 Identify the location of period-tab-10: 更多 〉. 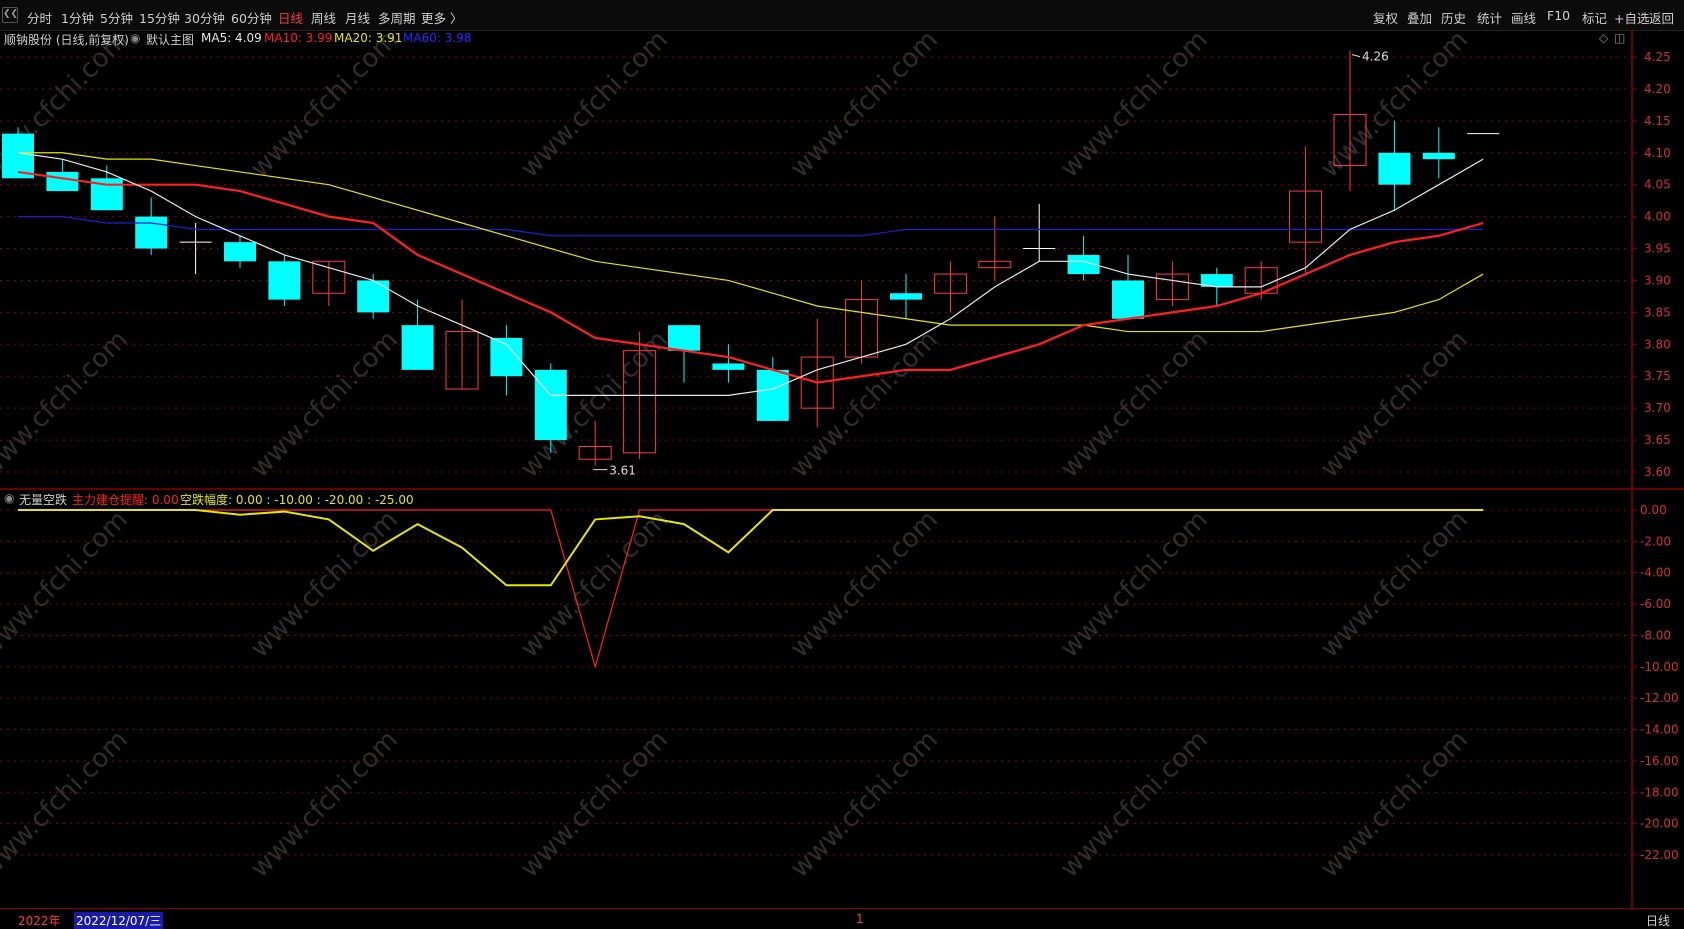
(441, 17).